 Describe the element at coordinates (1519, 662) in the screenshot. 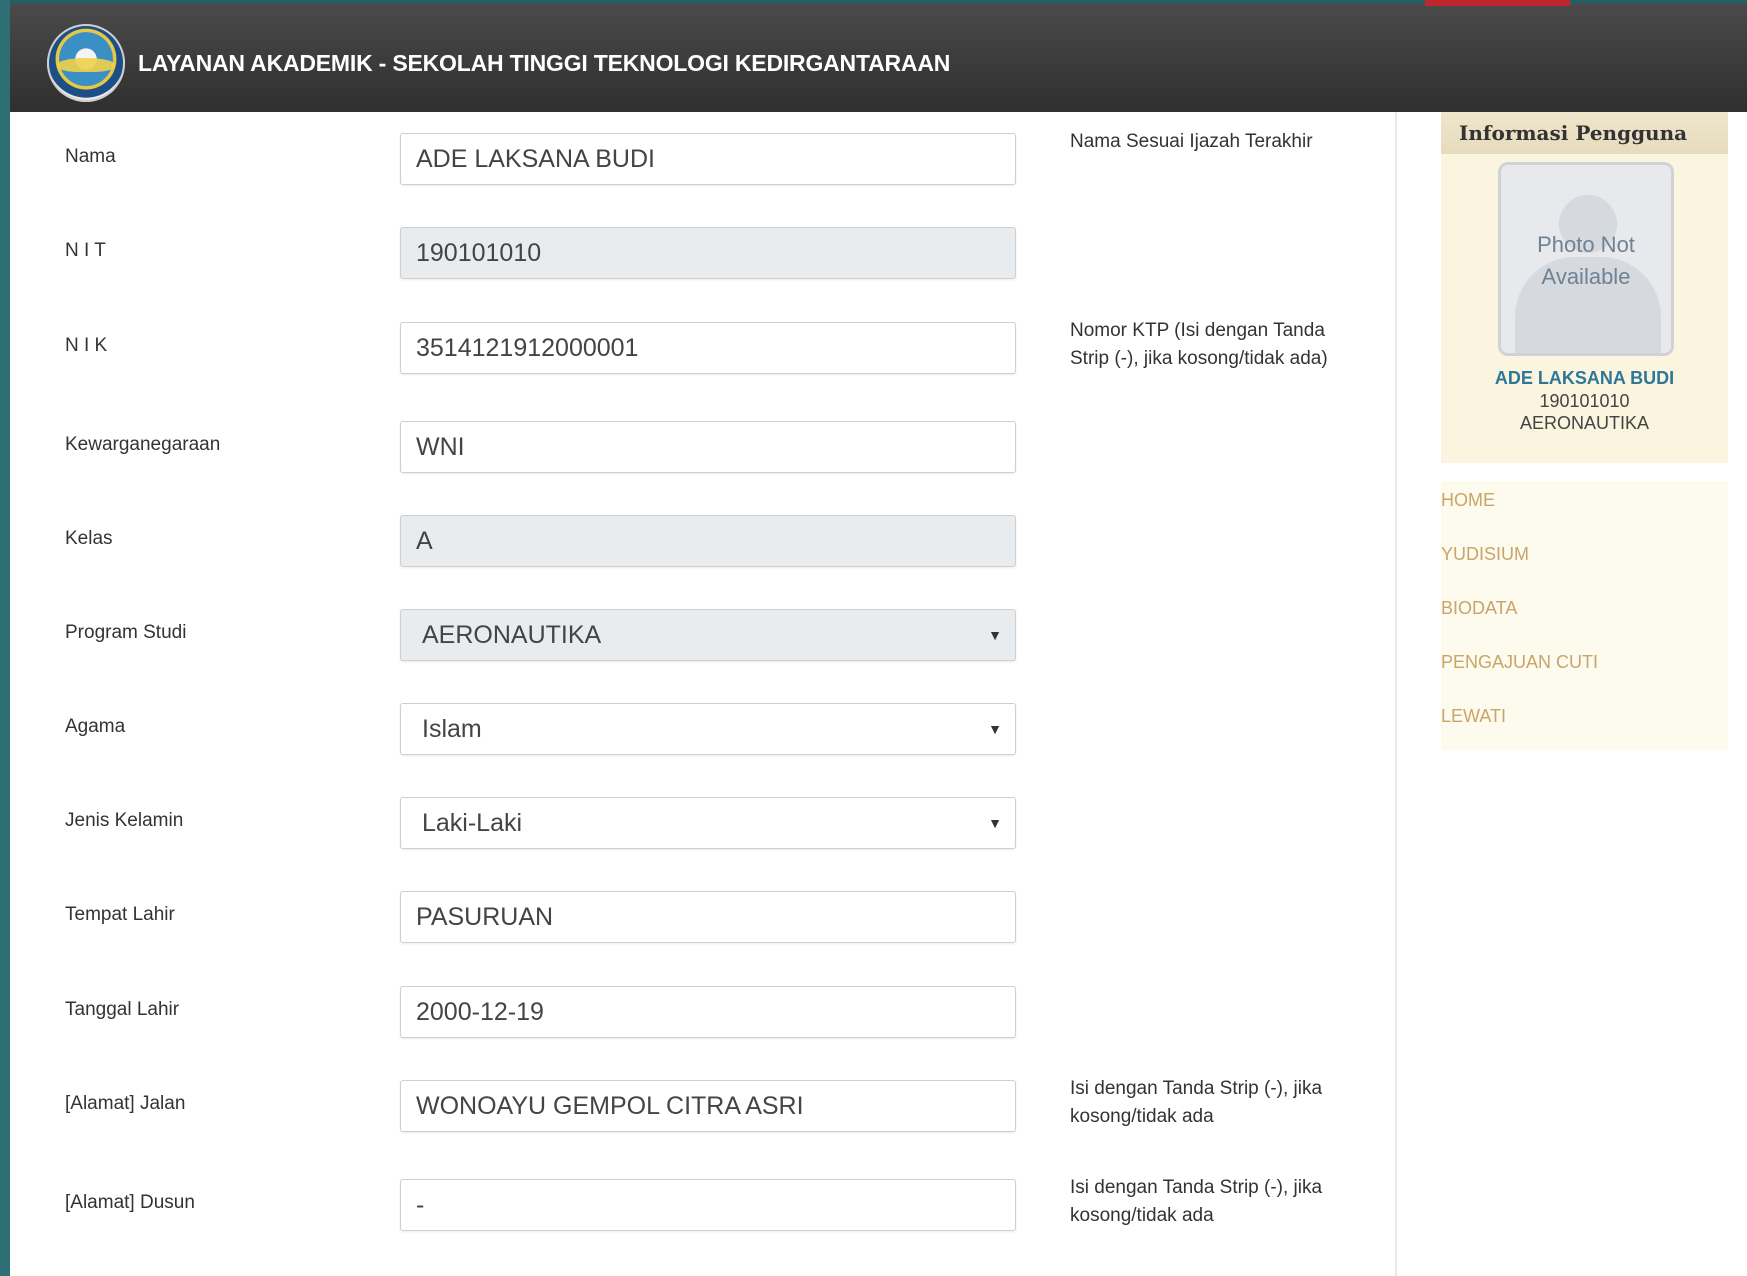

I see `menu-item-pengajuan-cuti: PENGAJUAN CUTI` at that location.